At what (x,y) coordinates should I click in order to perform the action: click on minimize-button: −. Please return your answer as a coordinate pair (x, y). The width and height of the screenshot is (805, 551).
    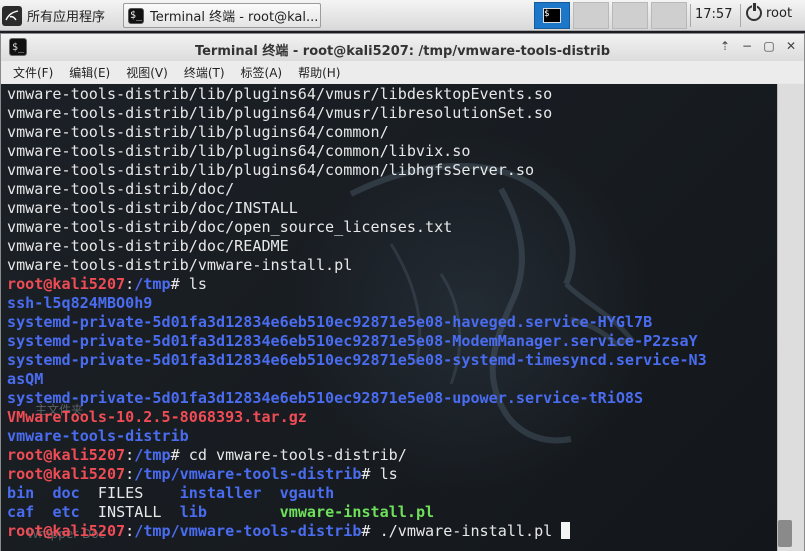
    Looking at the image, I should click on (747, 46).